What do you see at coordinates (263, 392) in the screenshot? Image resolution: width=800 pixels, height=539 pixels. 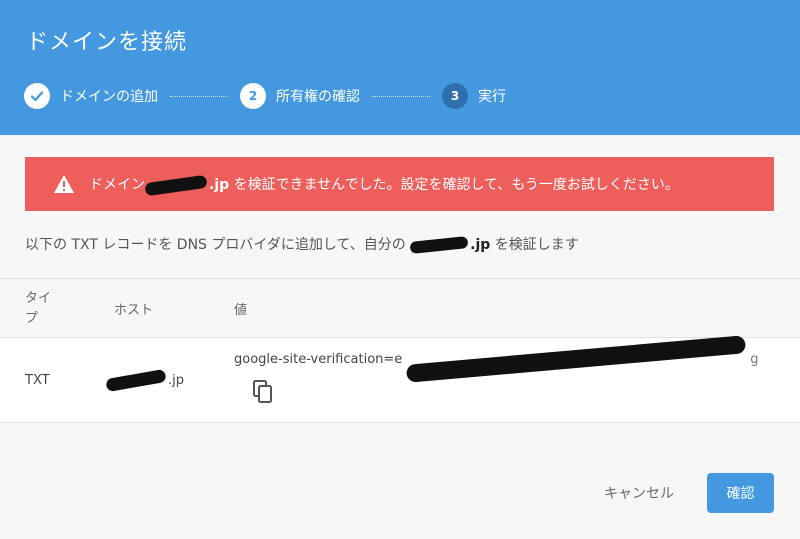 I see `copy-icon` at bounding box center [263, 392].